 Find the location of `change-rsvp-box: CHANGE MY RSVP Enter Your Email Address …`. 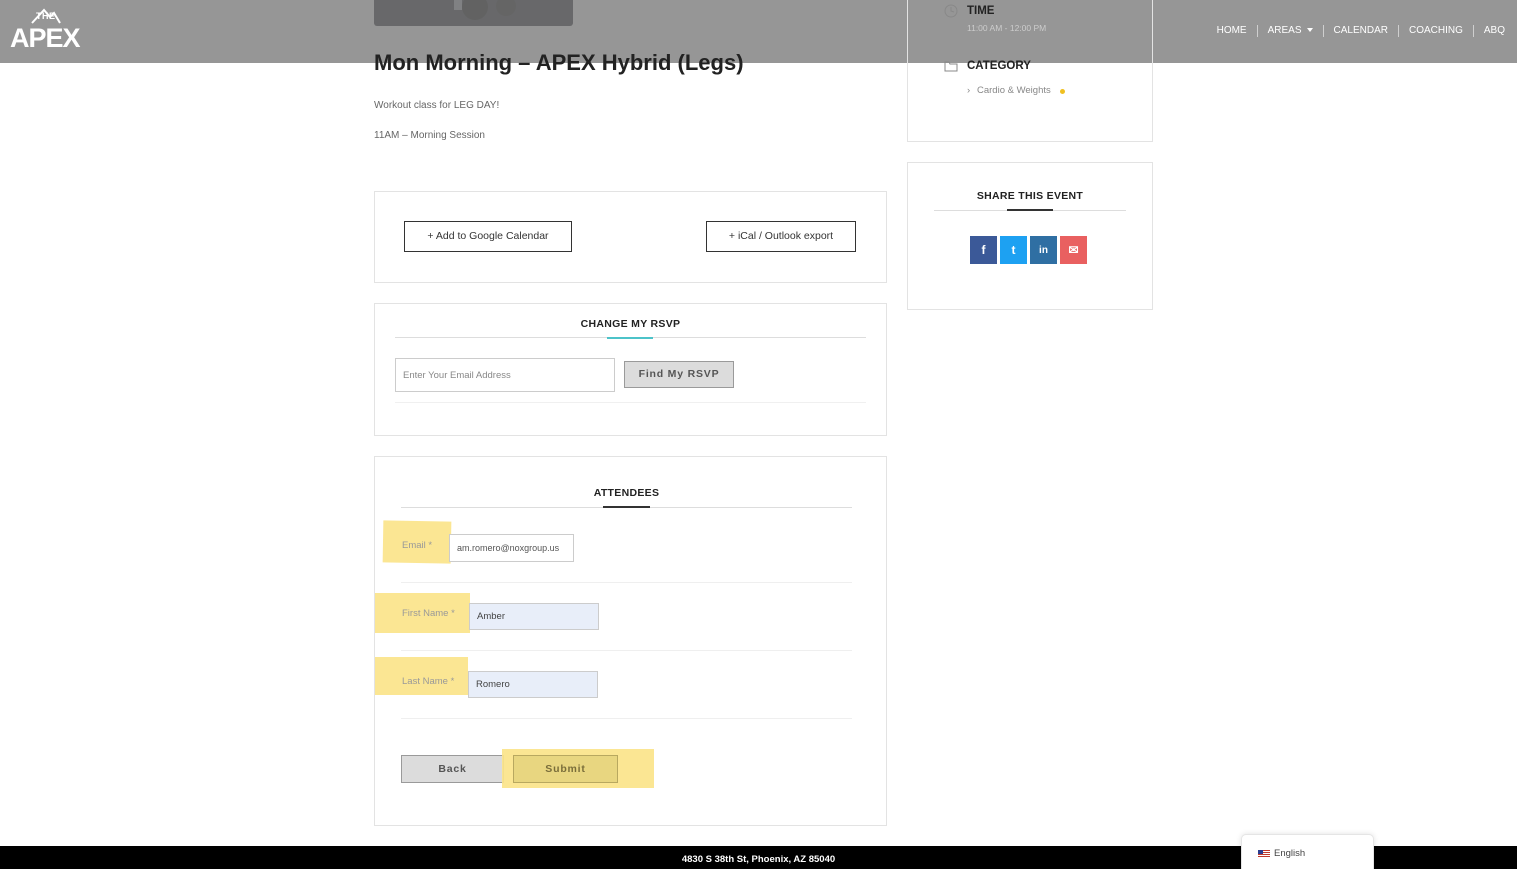

change-rsvp-box: CHANGE MY RSVP Enter Your Email Address … is located at coordinates (630, 369).